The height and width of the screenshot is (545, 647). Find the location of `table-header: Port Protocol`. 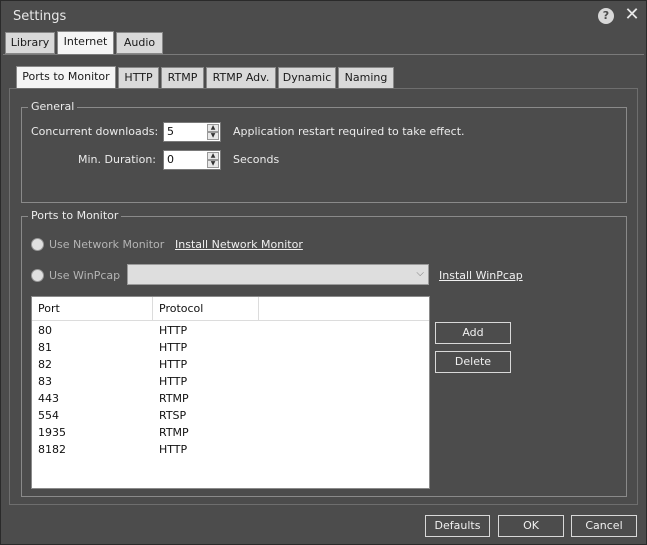

table-header: Port Protocol is located at coordinates (230, 309).